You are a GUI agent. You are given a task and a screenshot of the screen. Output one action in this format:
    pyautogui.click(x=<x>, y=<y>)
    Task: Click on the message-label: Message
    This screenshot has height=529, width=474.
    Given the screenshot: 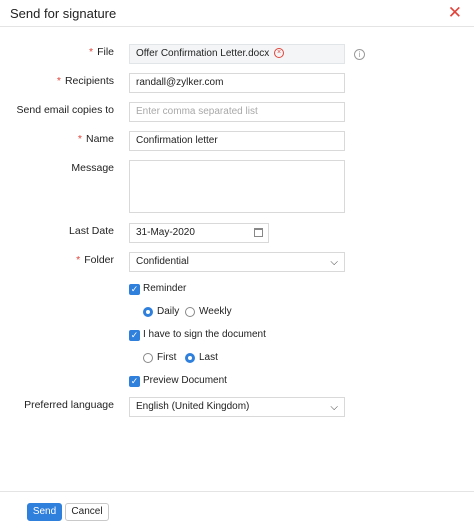 What is the action you would take?
    pyautogui.click(x=92, y=168)
    